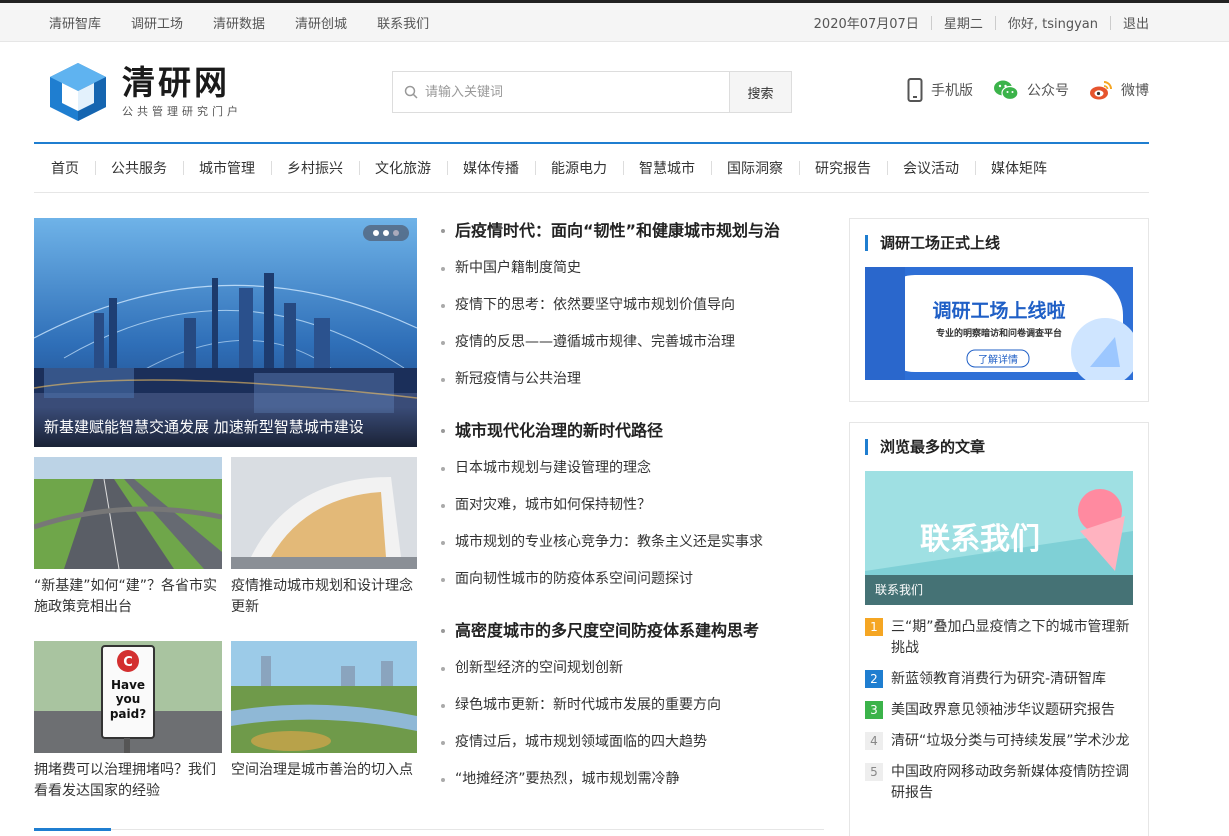  Describe the element at coordinates (324, 537) in the screenshot. I see `thumb-card: 疫情推动城市规划和设计理念更新` at that location.